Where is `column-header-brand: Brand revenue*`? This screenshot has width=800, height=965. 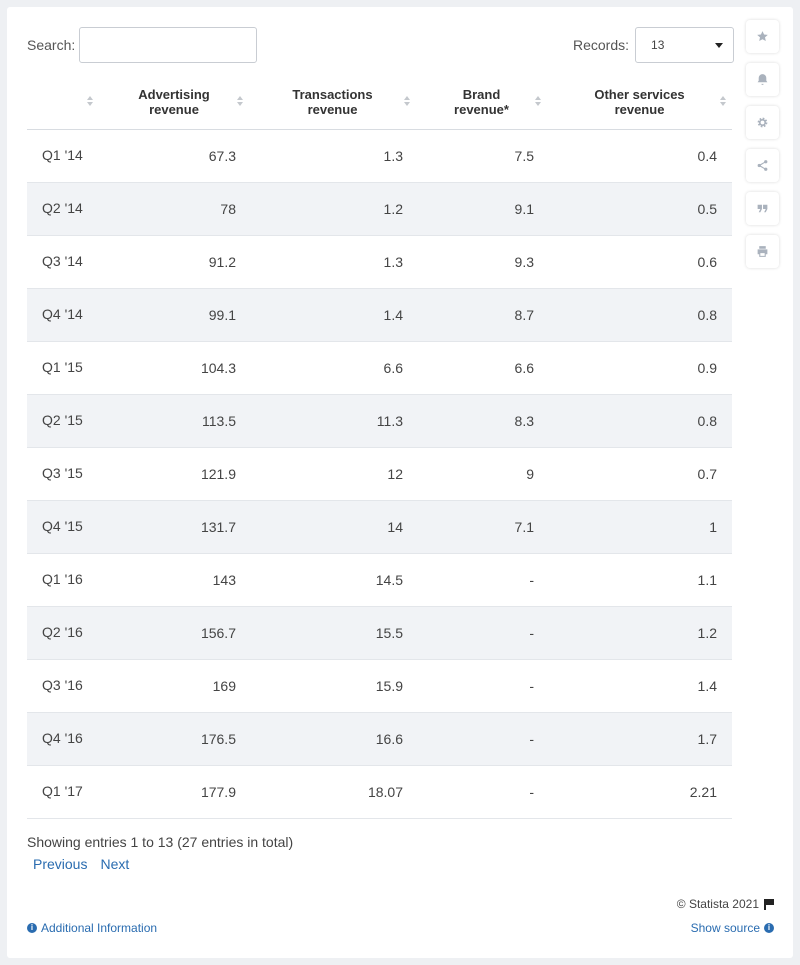 column-header-brand: Brand revenue* is located at coordinates (481, 103).